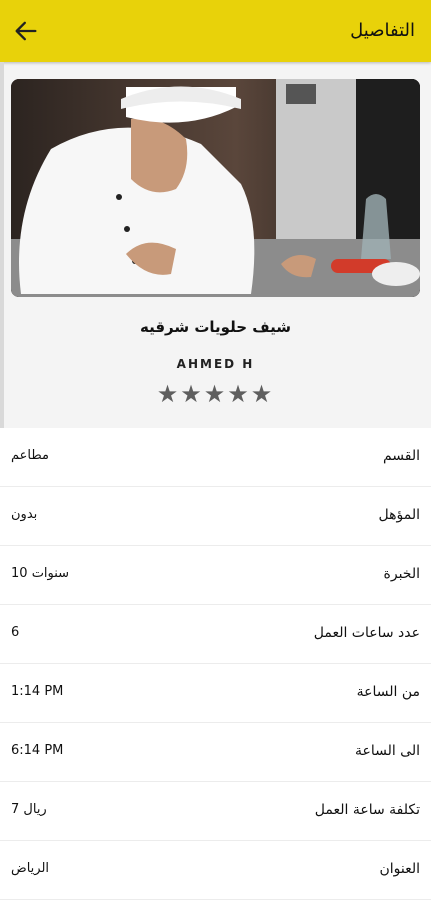  I want to click on detail-label: تكلفة ساعة العمل, so click(367, 810).